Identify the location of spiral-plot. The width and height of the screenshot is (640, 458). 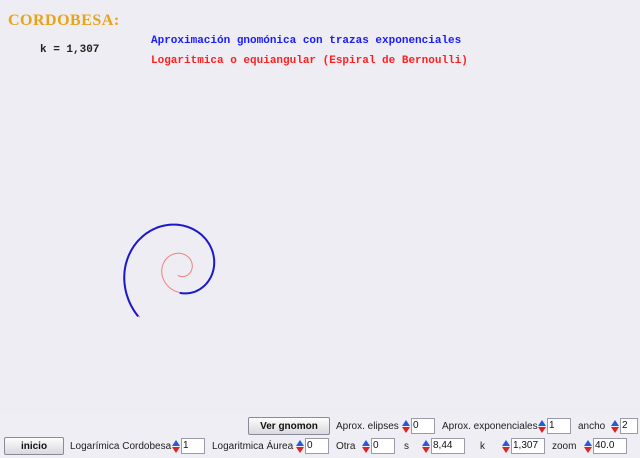
(169, 270).